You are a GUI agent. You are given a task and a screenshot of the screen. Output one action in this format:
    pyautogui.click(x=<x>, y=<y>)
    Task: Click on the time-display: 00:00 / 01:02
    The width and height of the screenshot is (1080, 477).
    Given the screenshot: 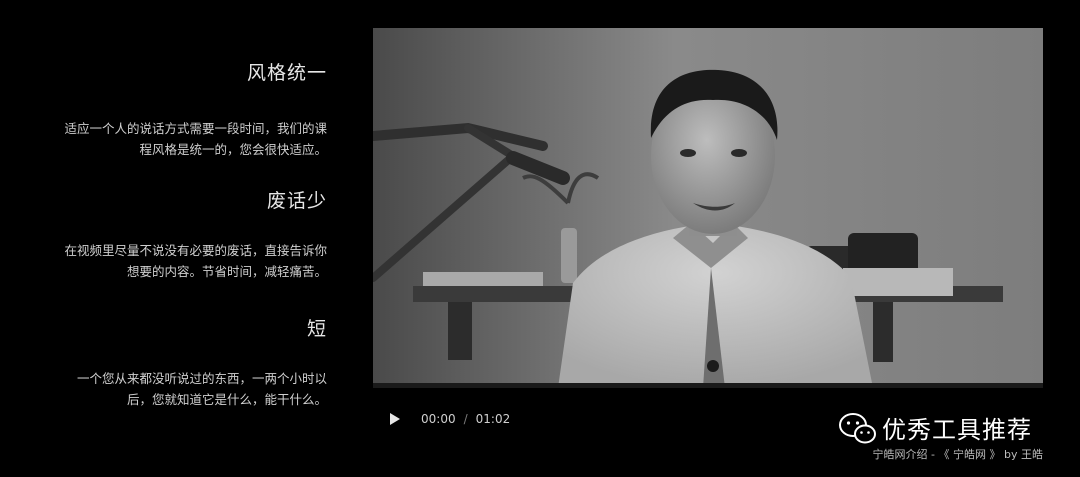 What is the action you would take?
    pyautogui.click(x=465, y=419)
    